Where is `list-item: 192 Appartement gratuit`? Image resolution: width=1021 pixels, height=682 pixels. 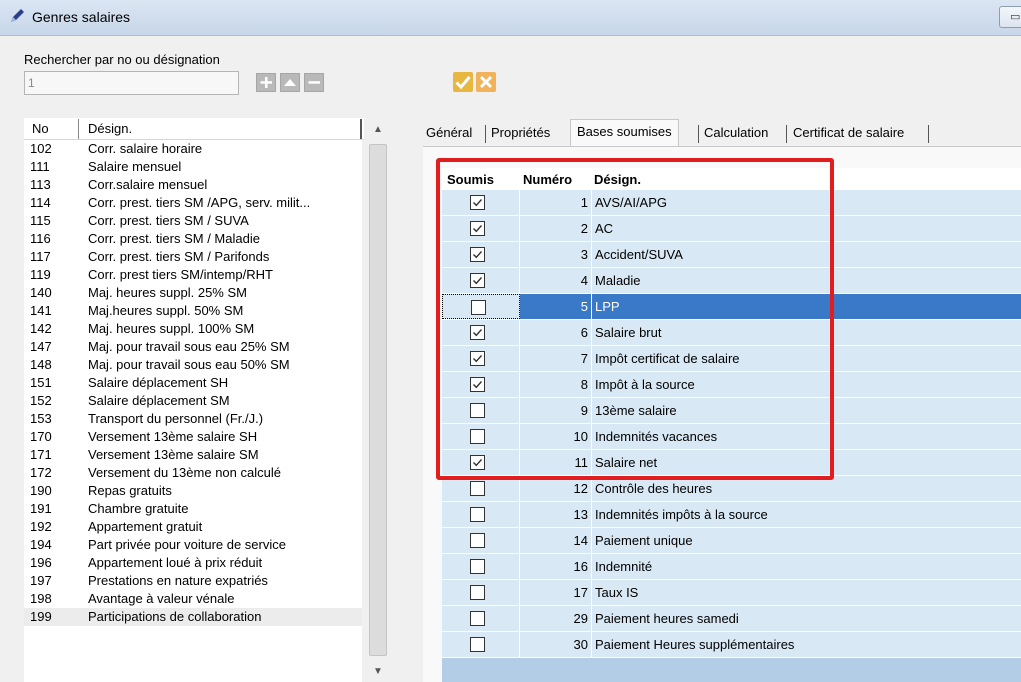 list-item: 192 Appartement gratuit is located at coordinates (193, 527).